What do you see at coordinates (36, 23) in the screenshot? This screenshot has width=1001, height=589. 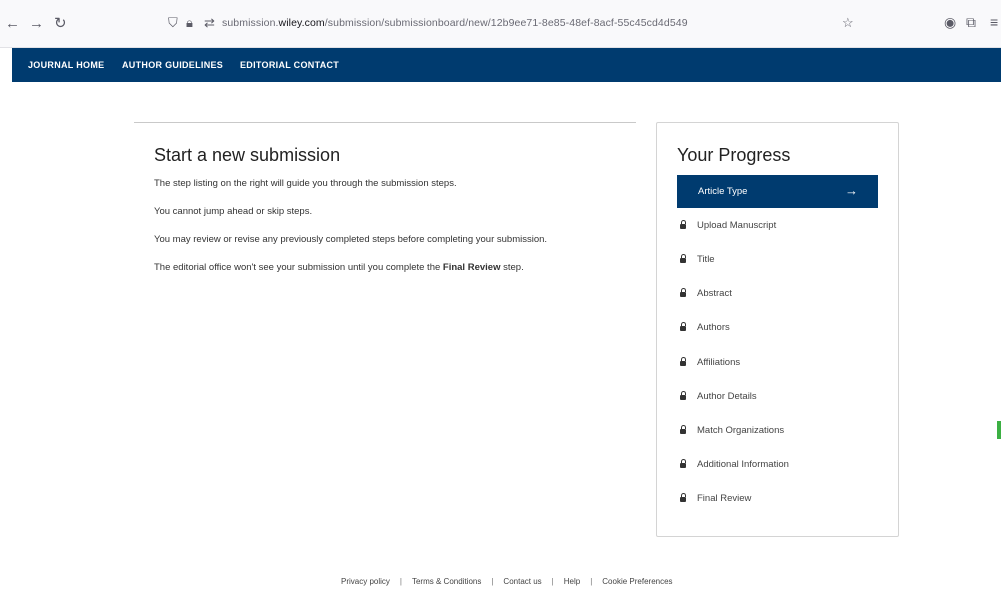 I see `forward-arrow-icon: →` at bounding box center [36, 23].